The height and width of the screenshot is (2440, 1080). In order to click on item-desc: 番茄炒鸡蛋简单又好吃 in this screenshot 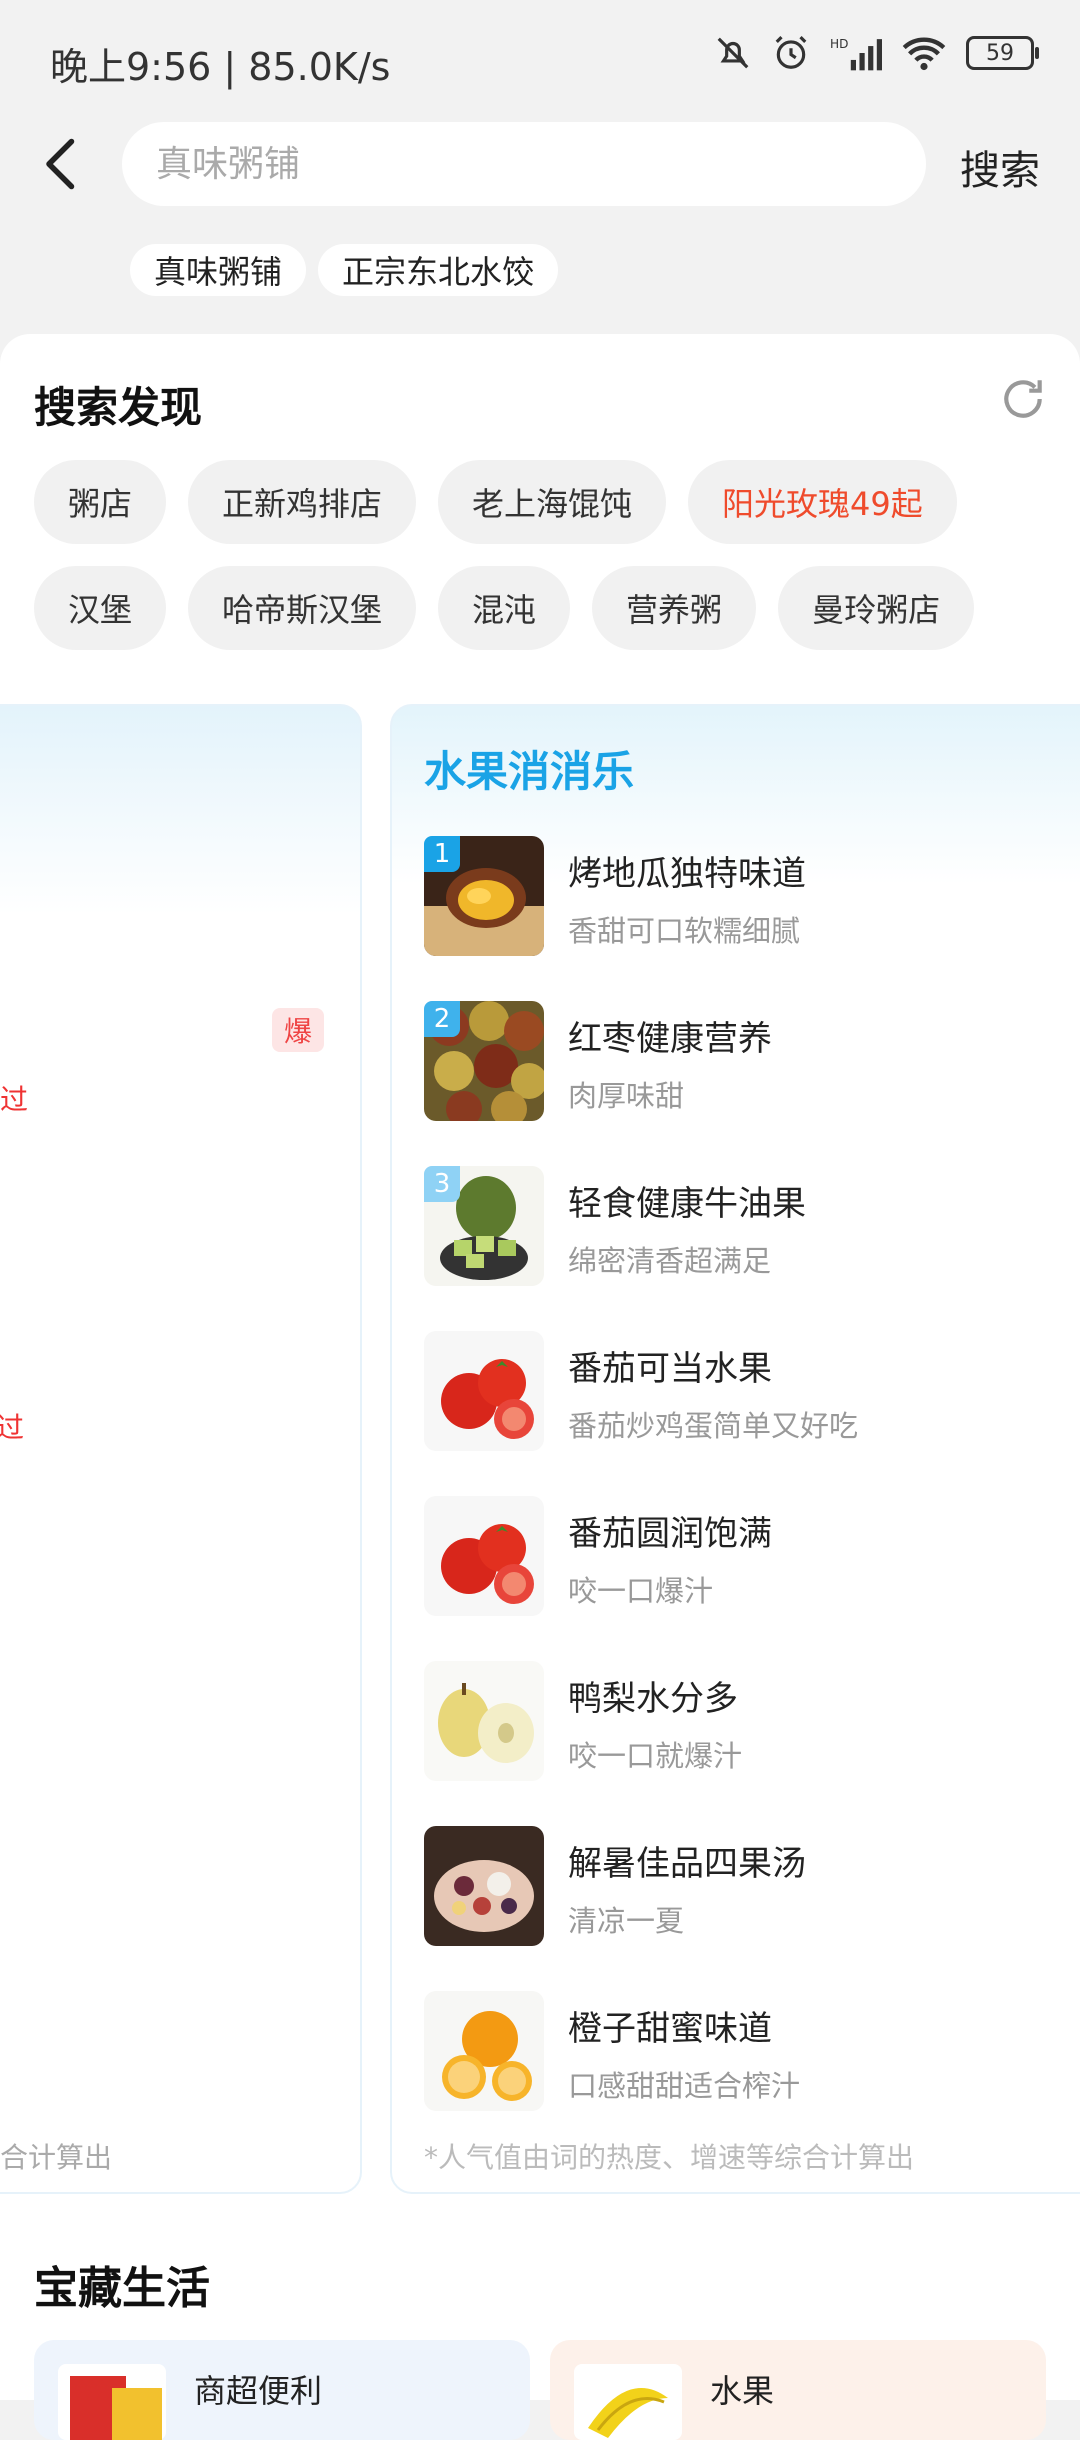, I will do `click(713, 1426)`.